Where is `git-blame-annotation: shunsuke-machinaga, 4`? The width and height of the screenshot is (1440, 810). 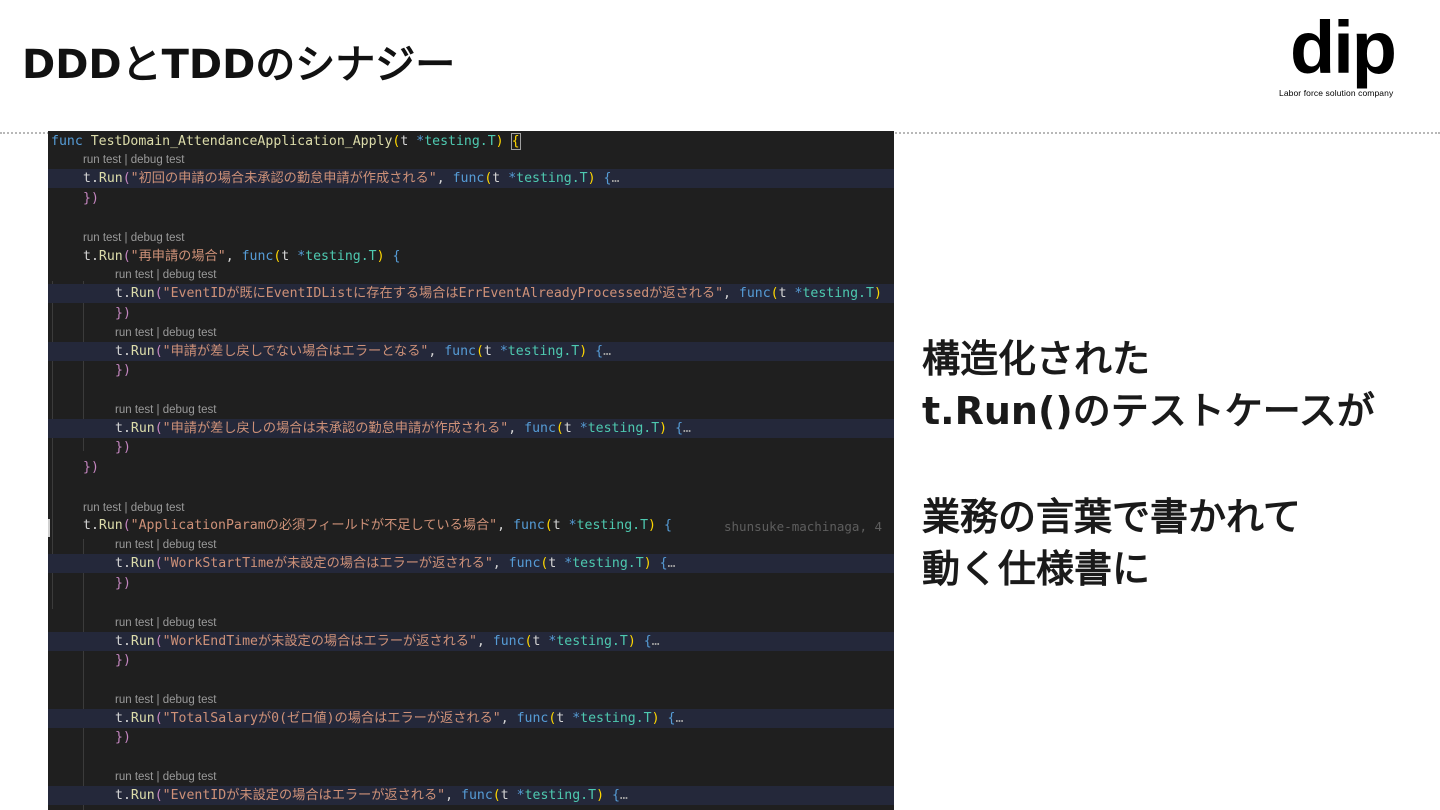 git-blame-annotation: shunsuke-machinaga, 4 is located at coordinates (803, 526).